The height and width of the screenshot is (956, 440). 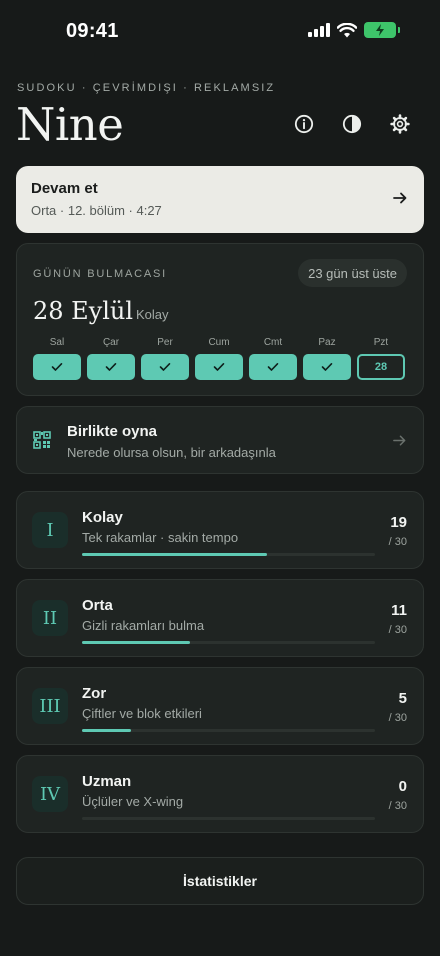 I want to click on day-label: Per, so click(x=165, y=342).